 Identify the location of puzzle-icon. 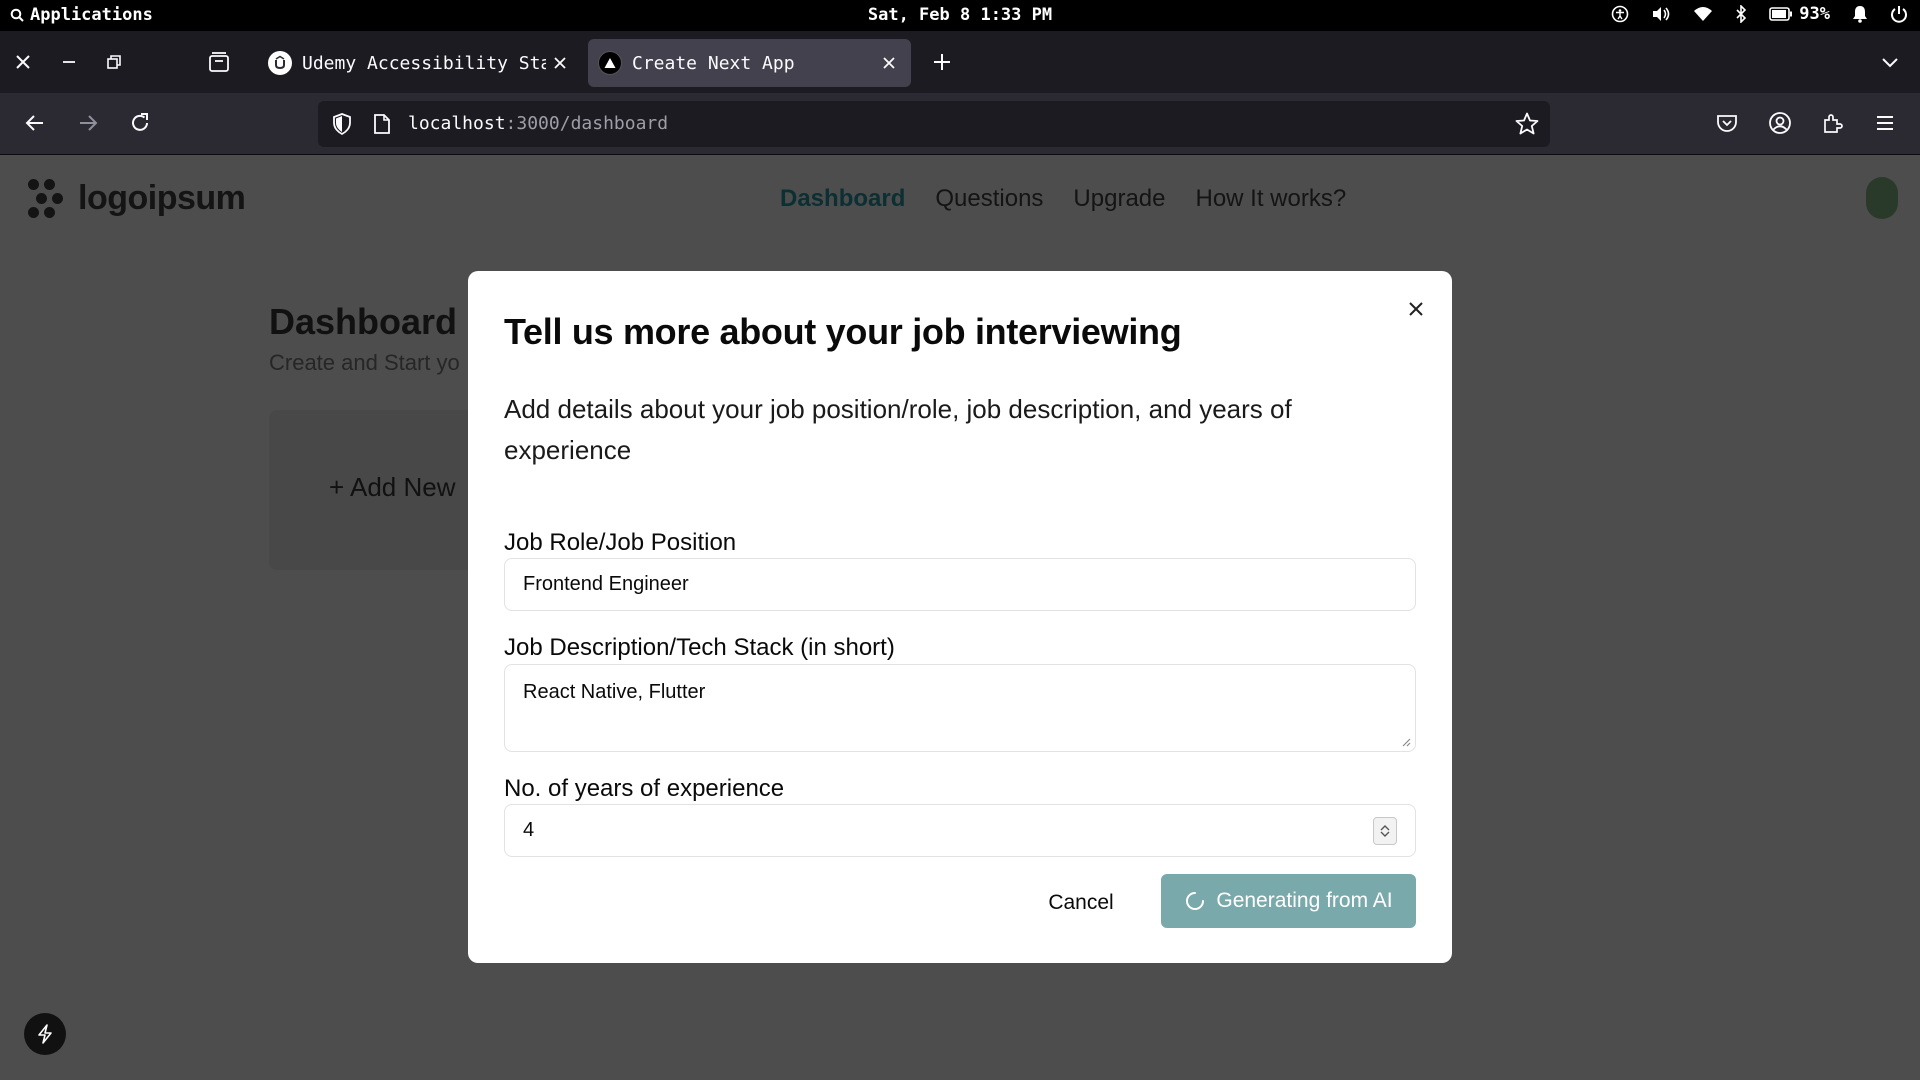
(1833, 123).